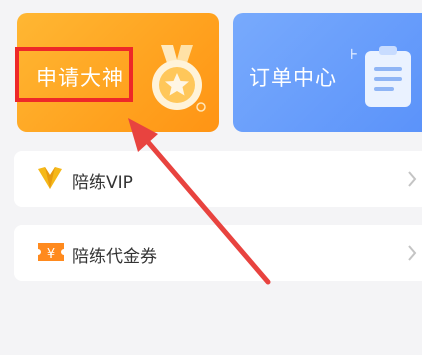  I want to click on vip-crown-icon, so click(50, 178).